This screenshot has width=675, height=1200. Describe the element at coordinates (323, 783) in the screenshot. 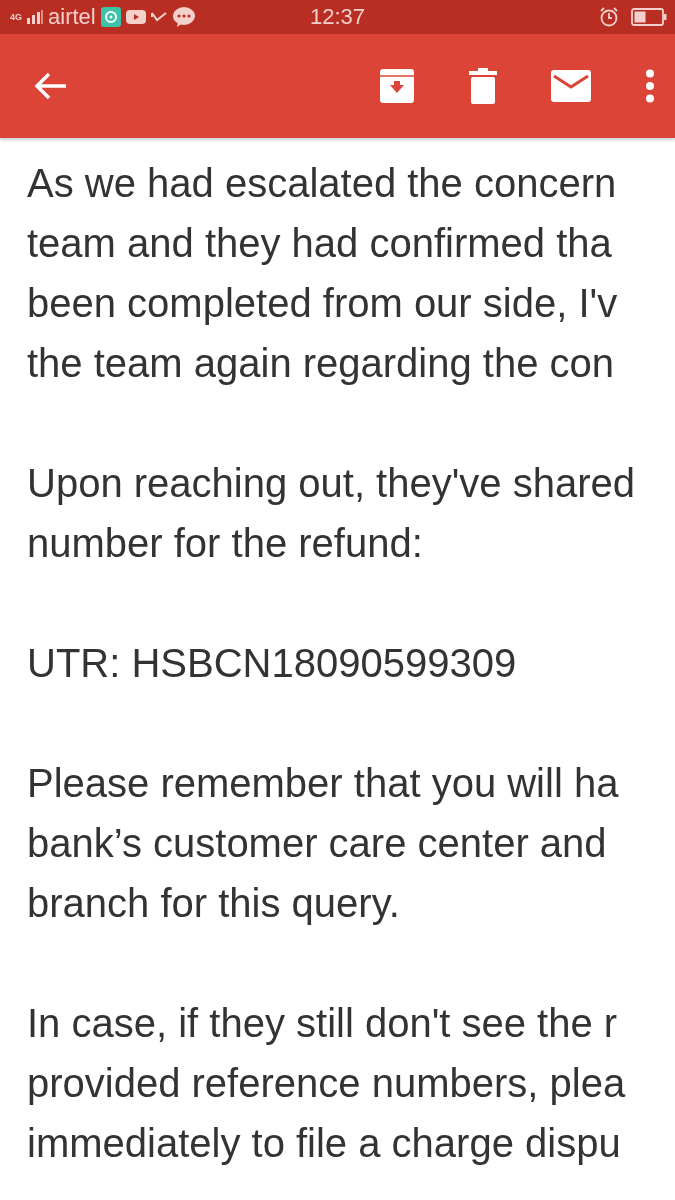

I see `message-text: Please remember that you will ha` at that location.